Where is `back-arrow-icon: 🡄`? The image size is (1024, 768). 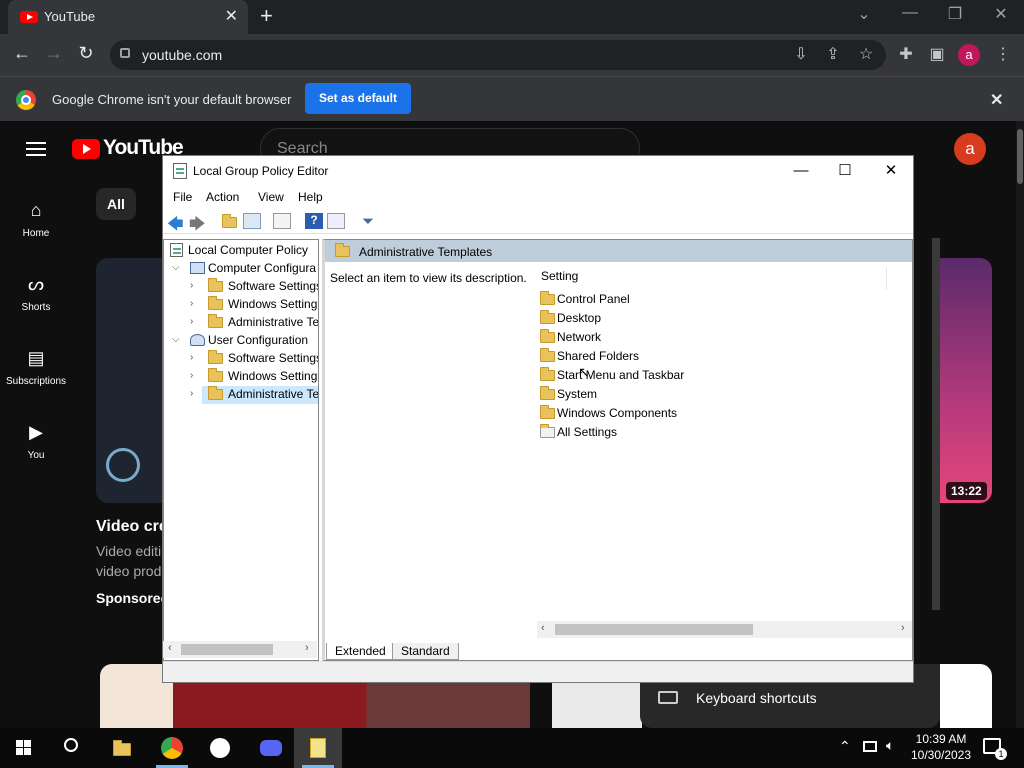
back-arrow-icon: 🡄 is located at coordinates (176, 223).